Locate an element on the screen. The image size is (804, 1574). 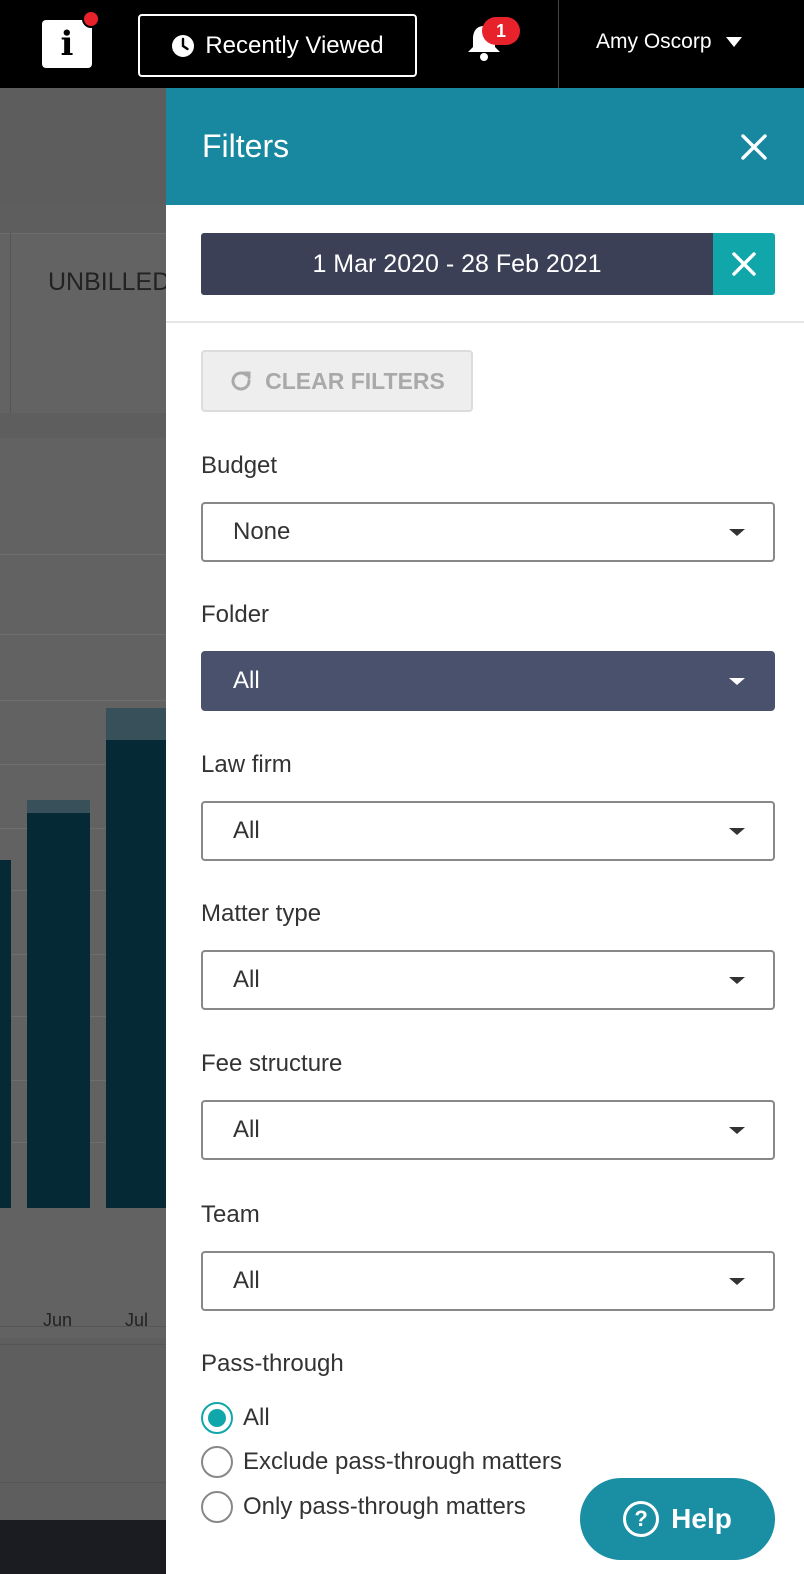
team-label: Team is located at coordinates (230, 1214).